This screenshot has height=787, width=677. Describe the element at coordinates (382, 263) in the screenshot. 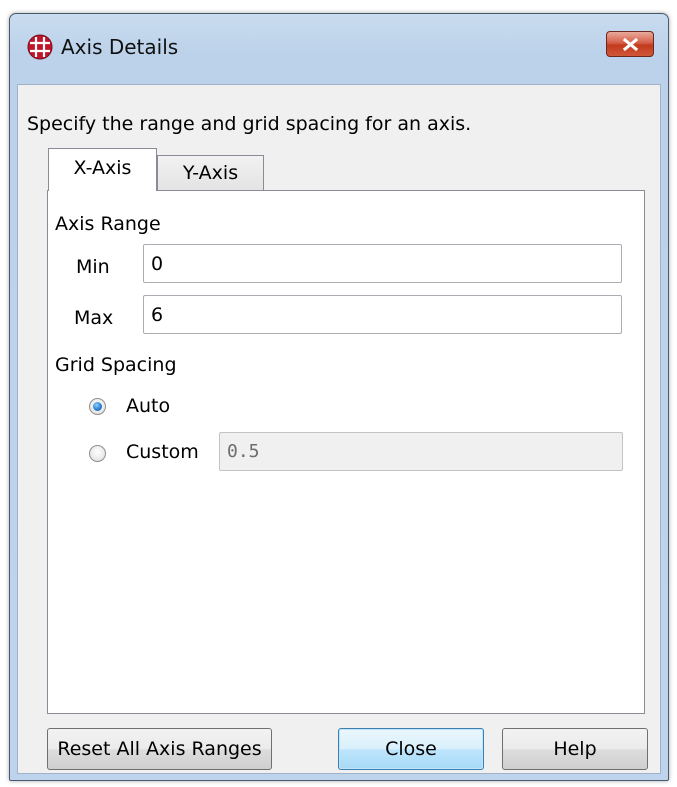

I see `min-input: 0` at that location.